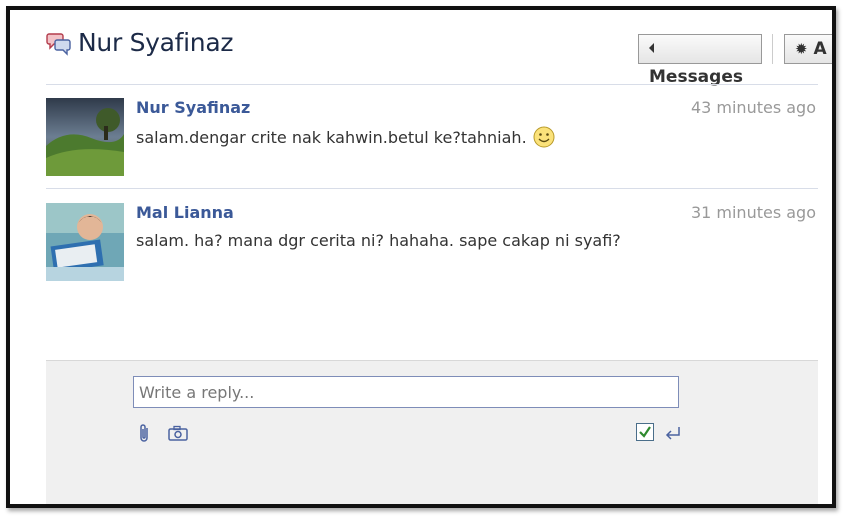 The width and height of the screenshot is (845, 520). I want to click on checkmark-icon, so click(645, 432).